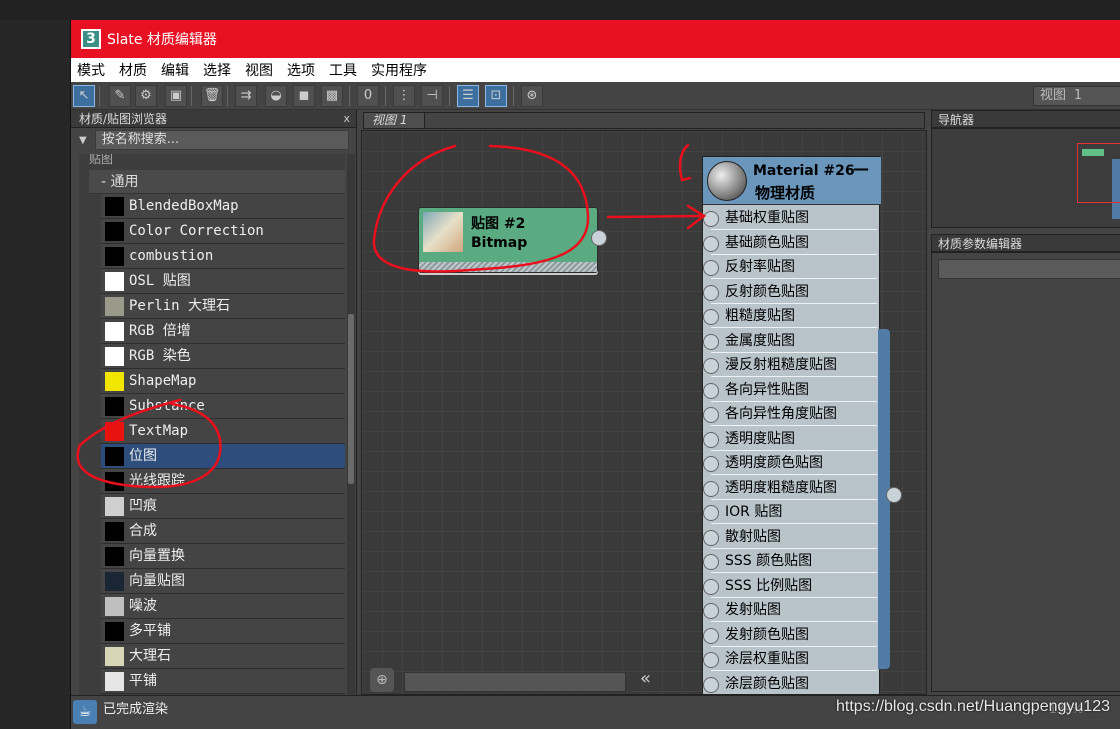  Describe the element at coordinates (512, 240) in the screenshot. I see `bitmap-node: 贴图 #2 Bitmap` at that location.